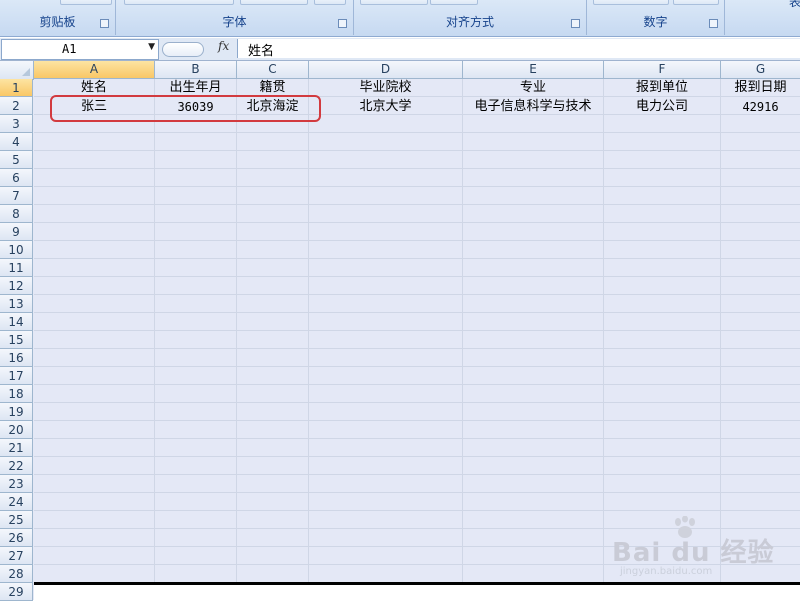 The image size is (800, 601). Describe the element at coordinates (533, 88) in the screenshot. I see `cell-e1: 专业` at that location.